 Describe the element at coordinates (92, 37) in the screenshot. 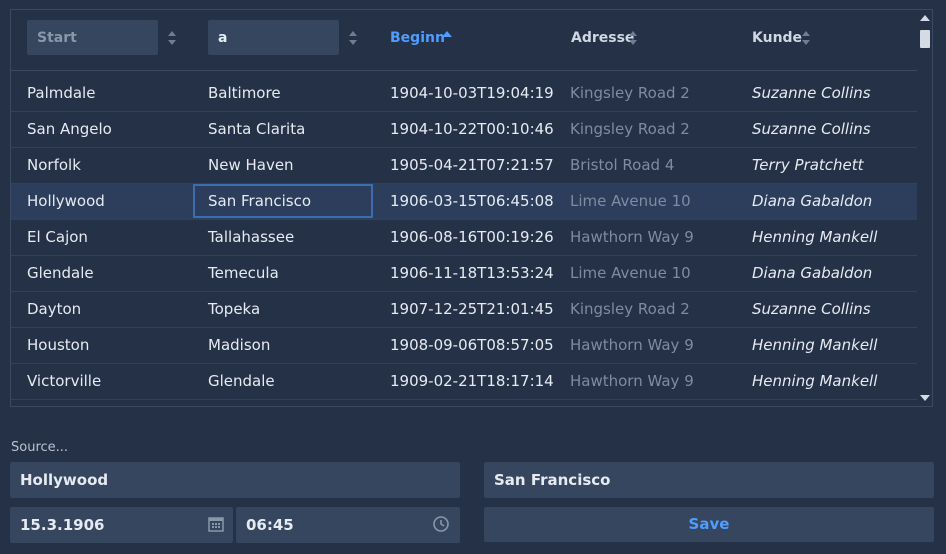

I see `start-filter-input` at that location.